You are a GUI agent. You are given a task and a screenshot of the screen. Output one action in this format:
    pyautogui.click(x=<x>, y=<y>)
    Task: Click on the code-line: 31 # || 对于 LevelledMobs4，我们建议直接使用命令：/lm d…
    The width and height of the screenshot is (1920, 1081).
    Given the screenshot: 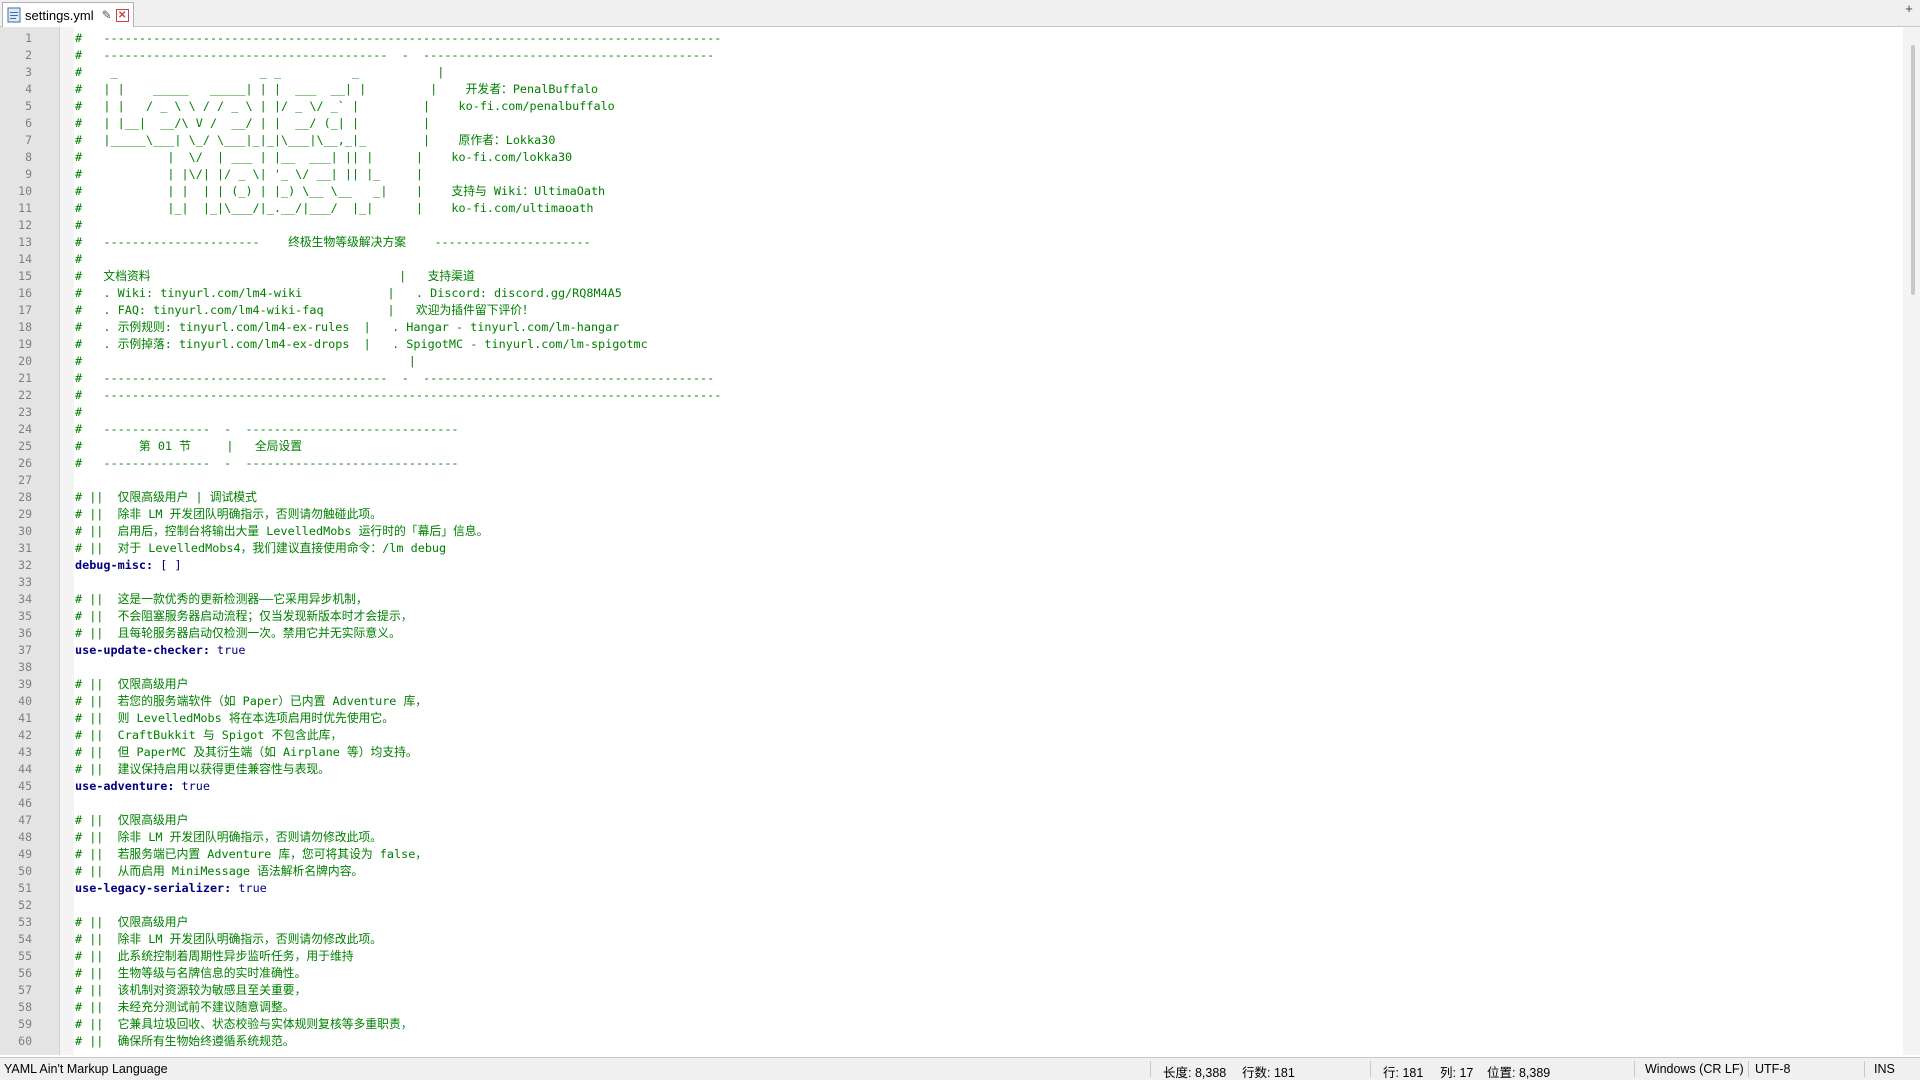 What is the action you would take?
    pyautogui.click(x=950, y=548)
    